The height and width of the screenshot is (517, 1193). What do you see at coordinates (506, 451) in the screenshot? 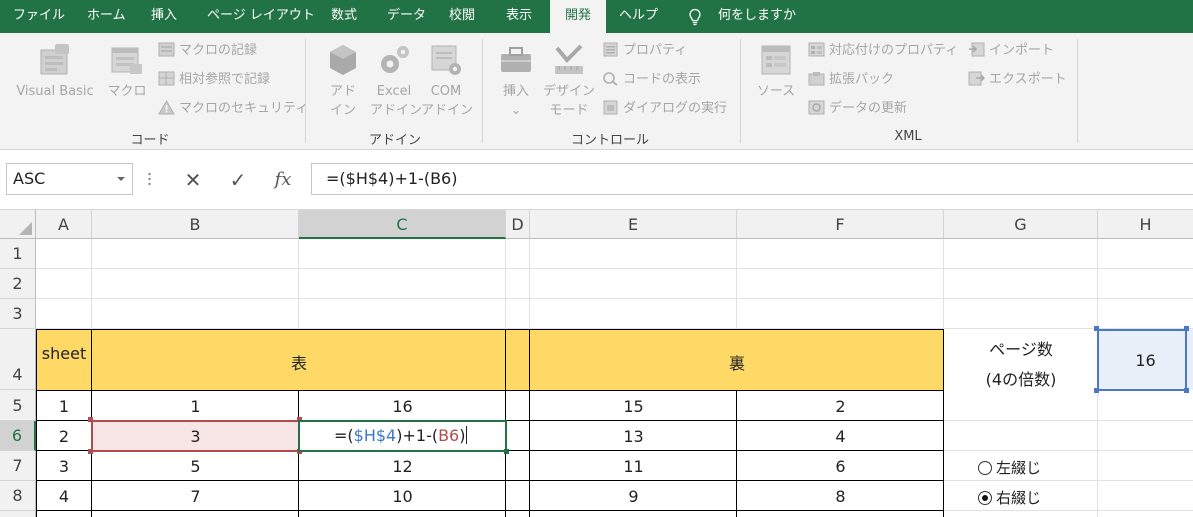
I see `fill-handle` at bounding box center [506, 451].